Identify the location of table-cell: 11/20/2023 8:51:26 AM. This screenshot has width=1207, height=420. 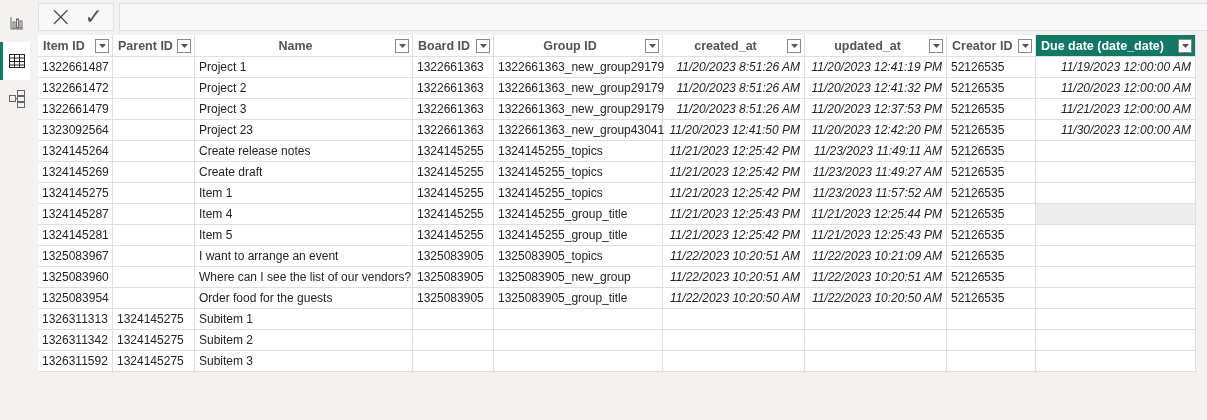
(734, 88).